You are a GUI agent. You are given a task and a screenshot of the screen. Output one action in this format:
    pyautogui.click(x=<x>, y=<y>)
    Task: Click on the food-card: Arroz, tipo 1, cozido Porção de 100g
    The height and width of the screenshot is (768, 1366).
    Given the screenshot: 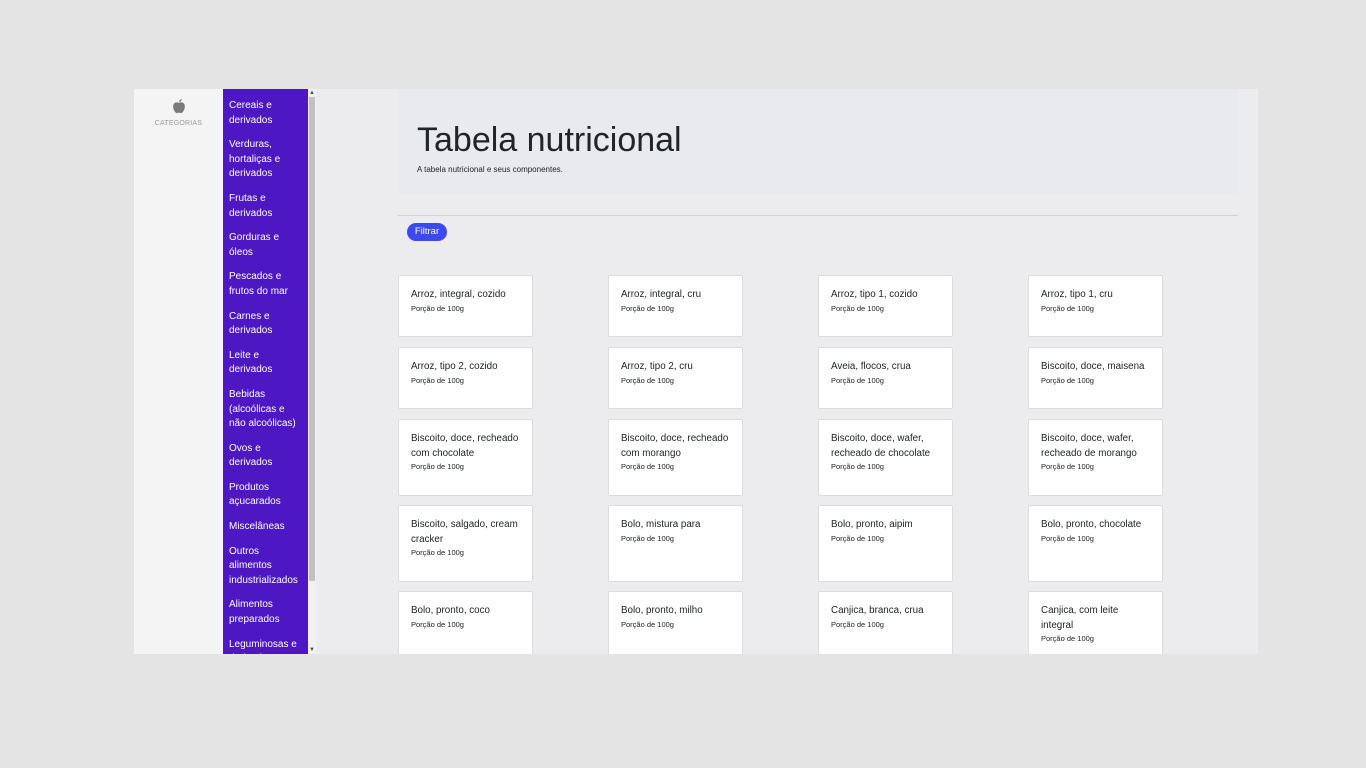 What is the action you would take?
    pyautogui.click(x=885, y=306)
    